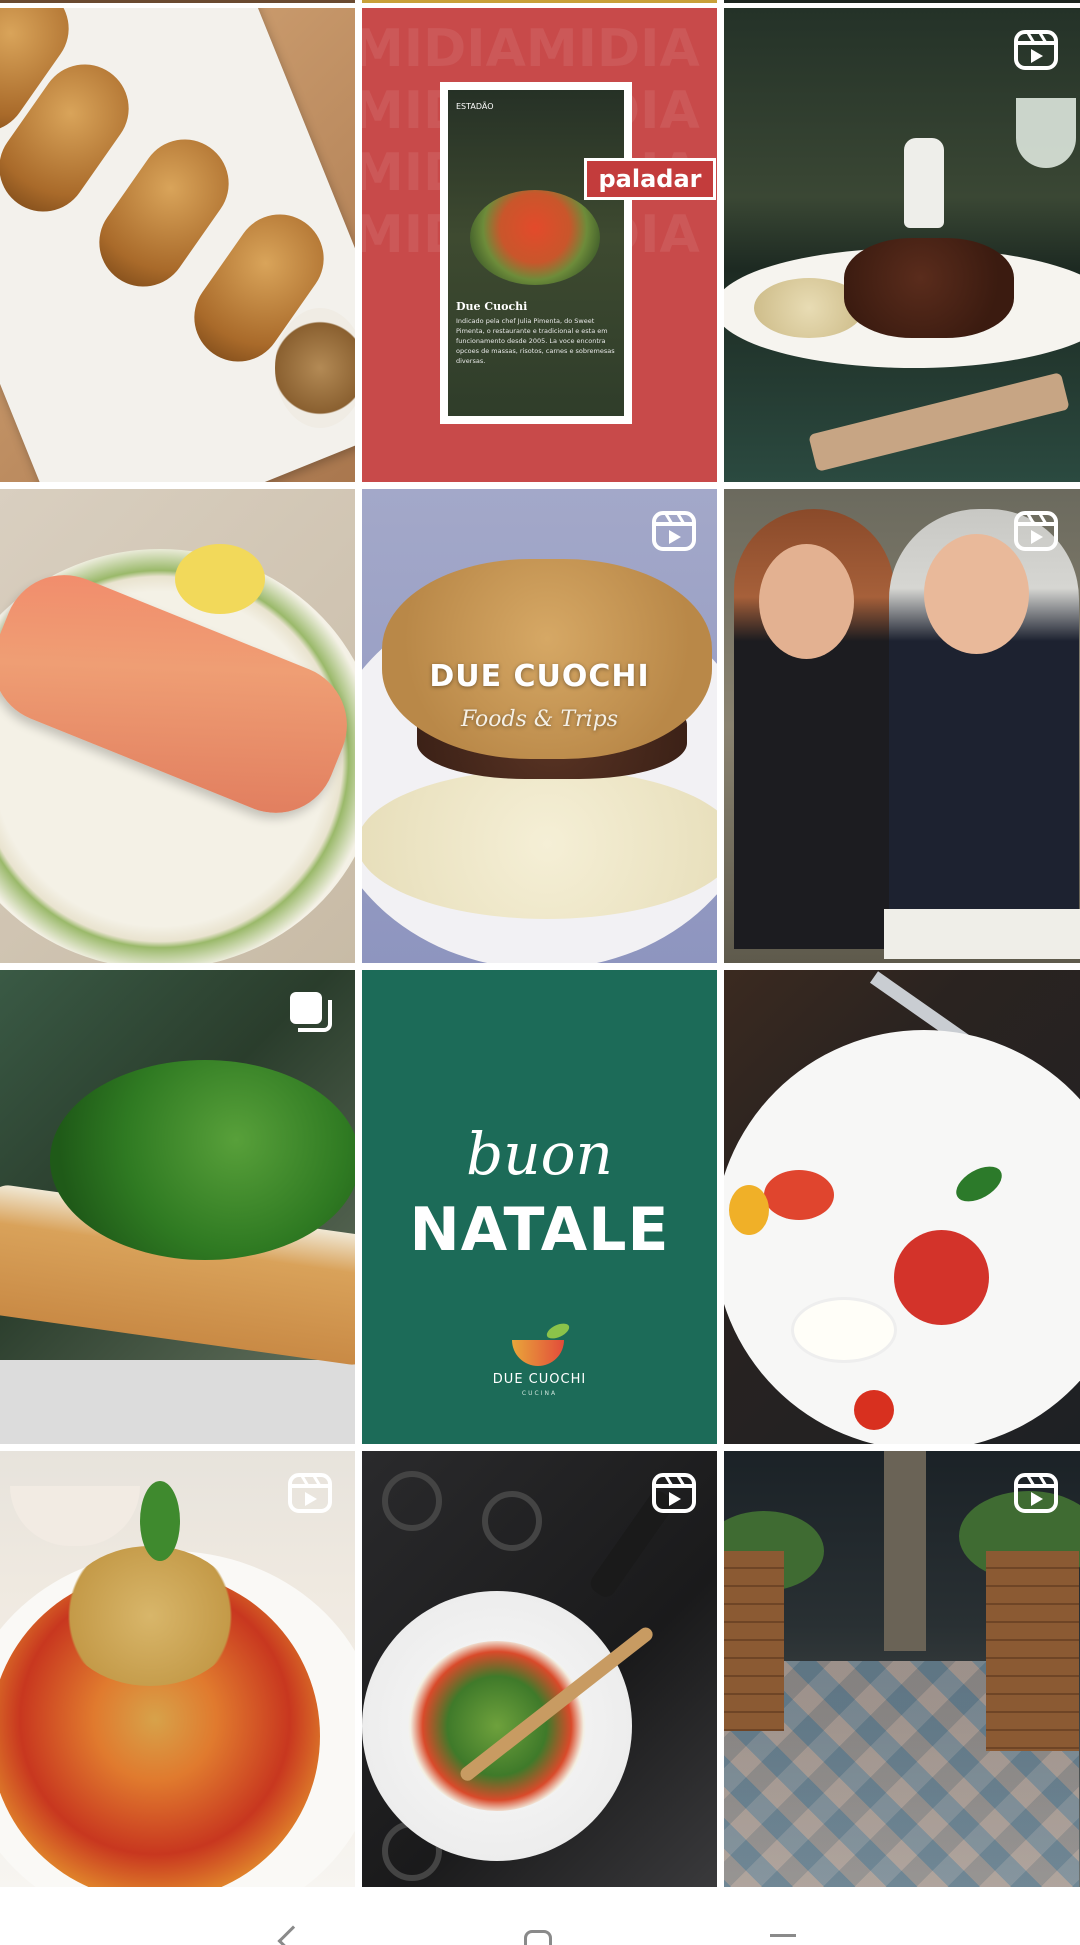 The height and width of the screenshot is (1945, 1080). Describe the element at coordinates (177, 726) in the screenshot. I see `post-salmon-toast` at that location.